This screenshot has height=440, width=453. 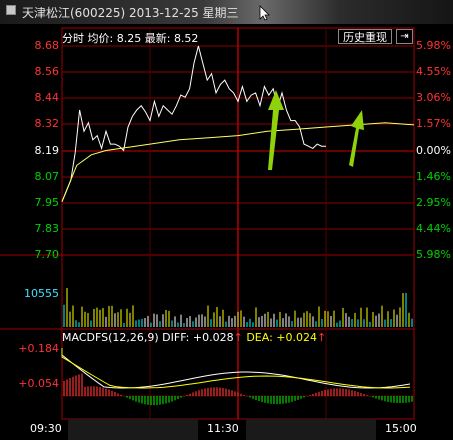 I want to click on price-axis-label: 8.44, so click(x=47, y=97).